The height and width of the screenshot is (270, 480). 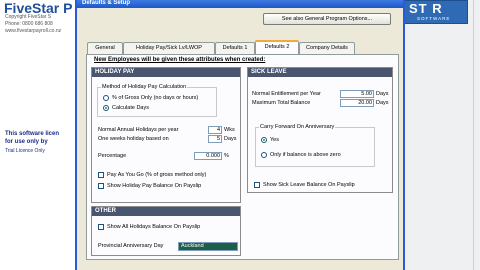 What do you see at coordinates (357, 103) in the screenshot?
I see `max-balance-input: 20.00` at bounding box center [357, 103].